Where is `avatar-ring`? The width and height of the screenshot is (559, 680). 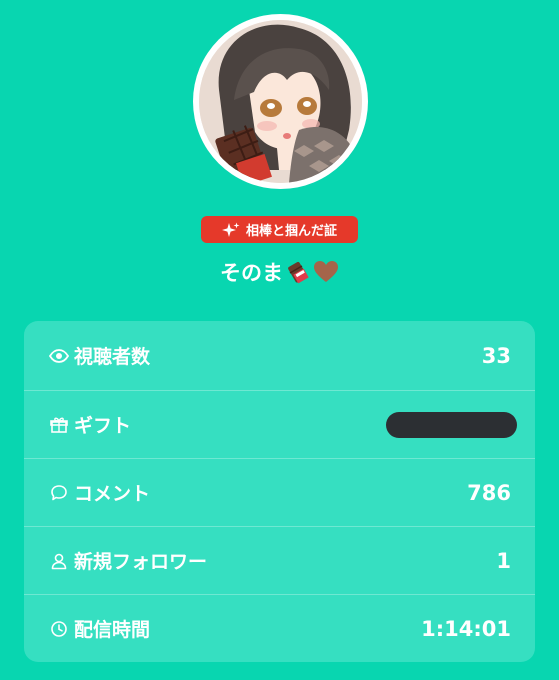 avatar-ring is located at coordinates (280, 101).